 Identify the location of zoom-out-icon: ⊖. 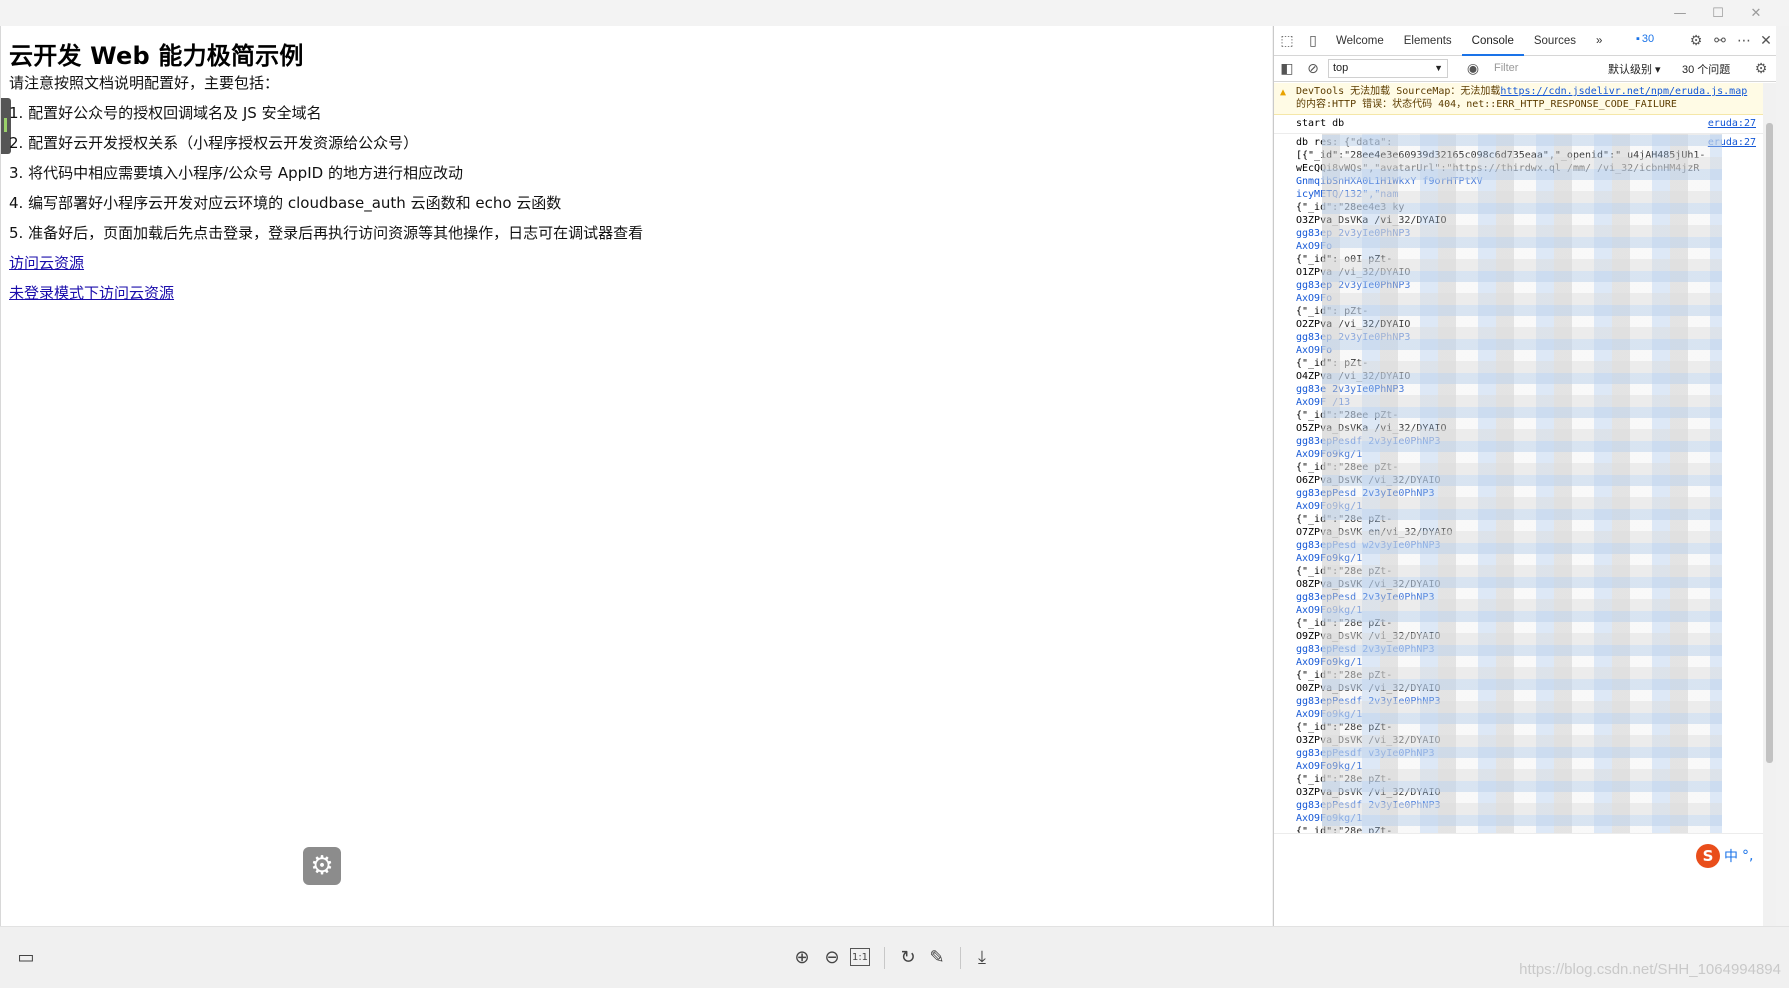
(832, 957).